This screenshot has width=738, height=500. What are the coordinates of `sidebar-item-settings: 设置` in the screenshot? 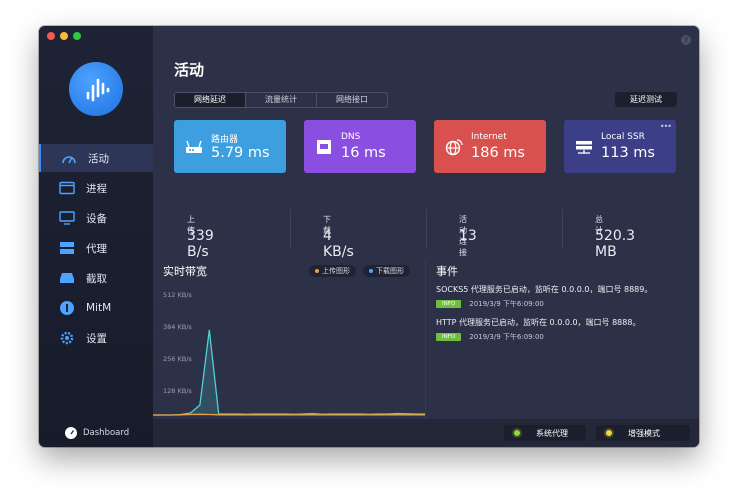 It's located at (96, 338).